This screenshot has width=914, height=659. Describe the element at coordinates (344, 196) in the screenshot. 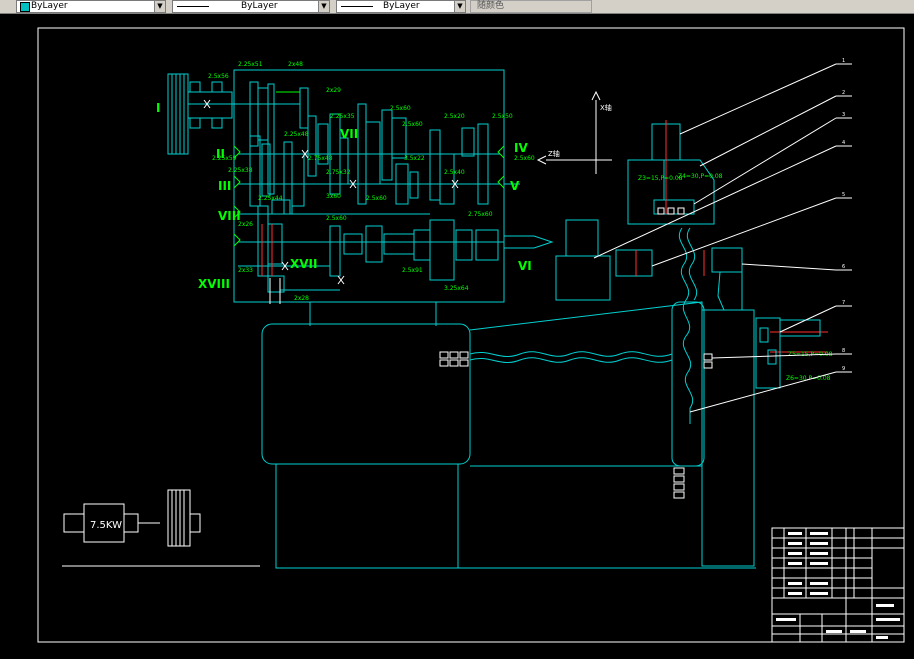

I see `shaft-labels: I II III IV V VI VII VIII XVII XVIII` at that location.